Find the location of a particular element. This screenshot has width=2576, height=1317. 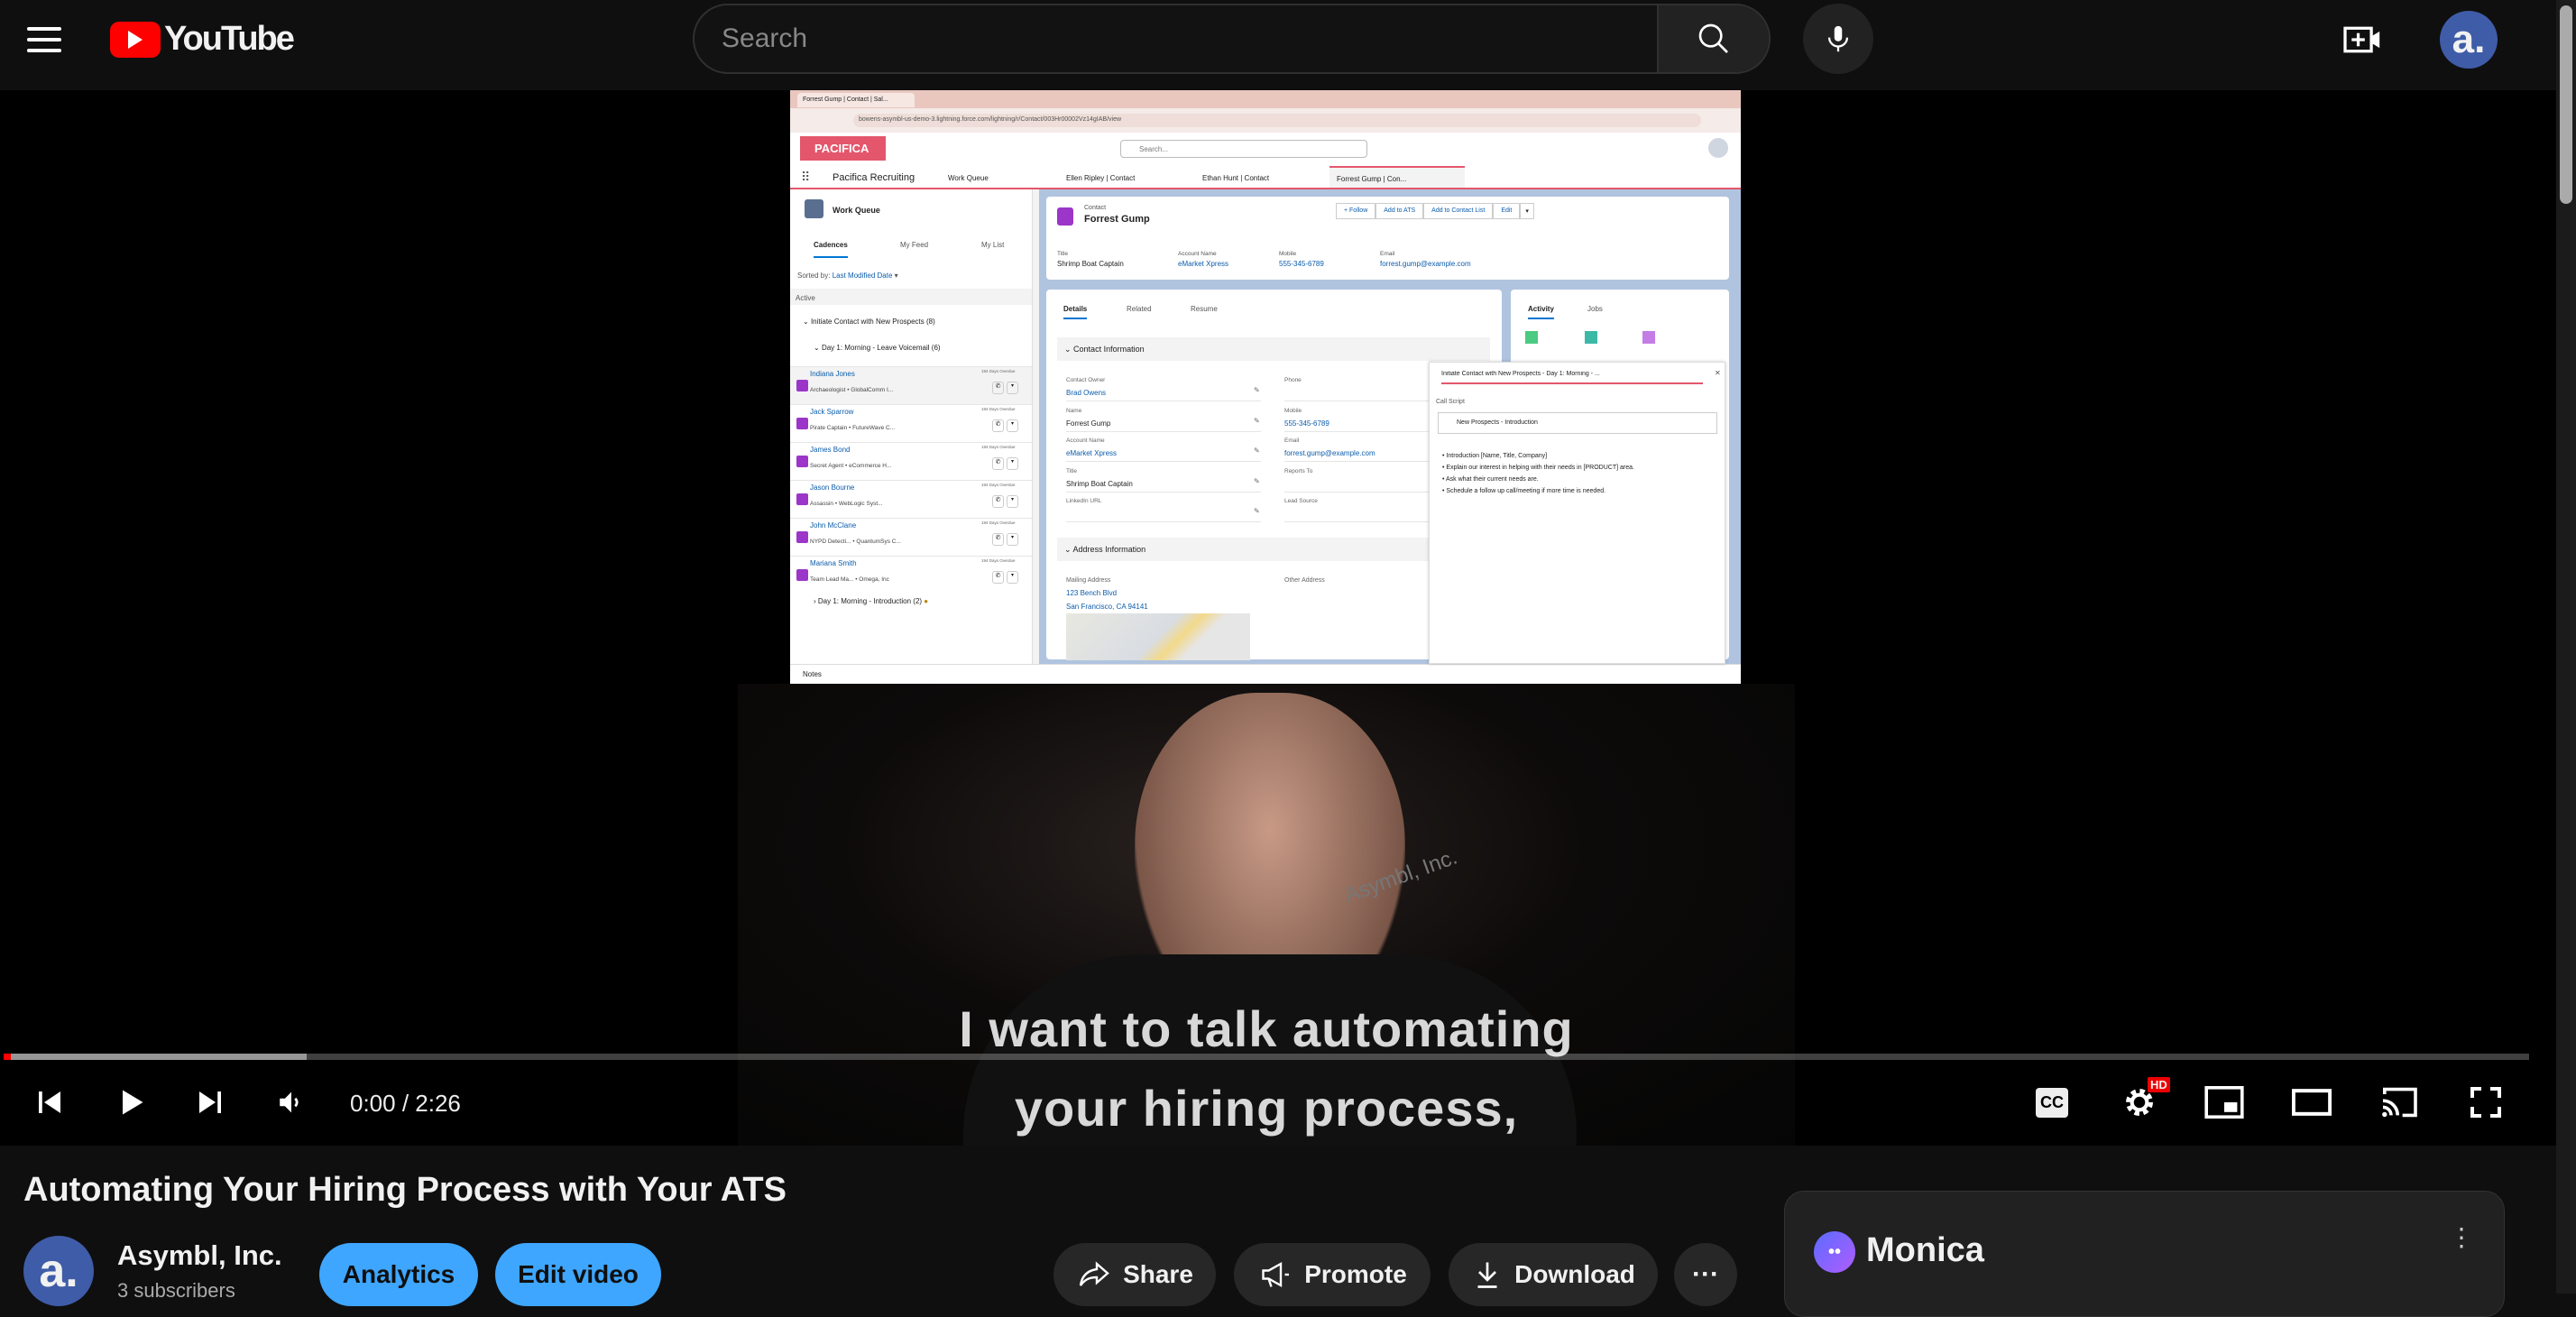

row-name: Jack Sparrow is located at coordinates (832, 412).